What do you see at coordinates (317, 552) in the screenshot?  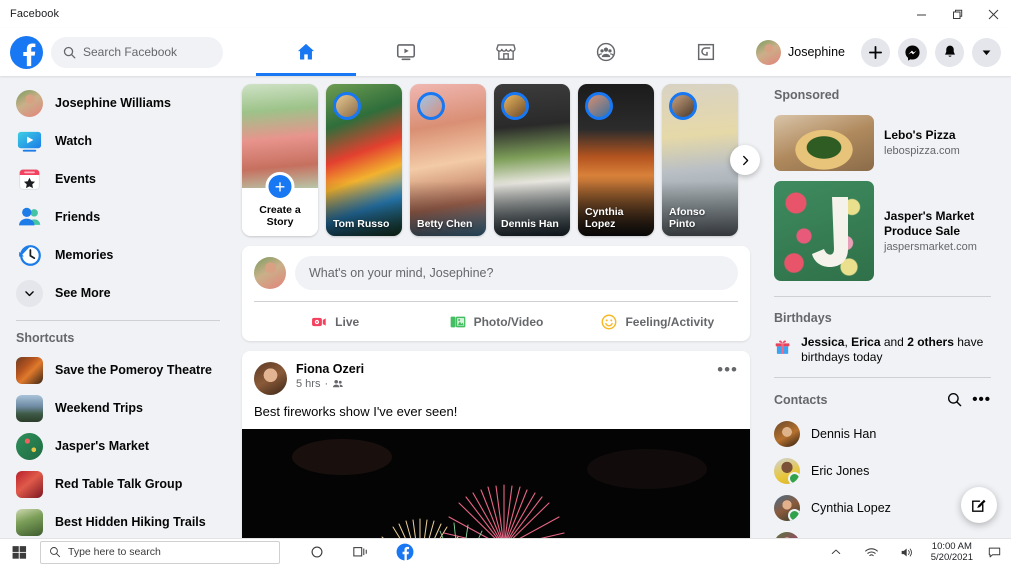 I see `taskbar-cortana-button` at bounding box center [317, 552].